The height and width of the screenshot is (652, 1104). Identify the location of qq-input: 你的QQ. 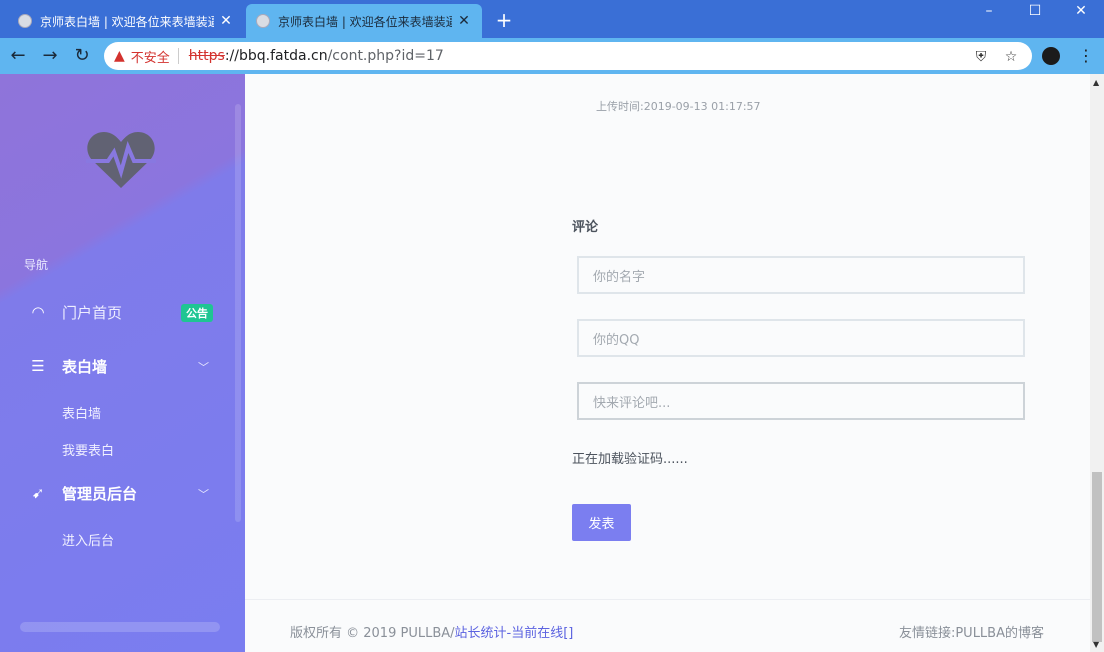
(801, 338).